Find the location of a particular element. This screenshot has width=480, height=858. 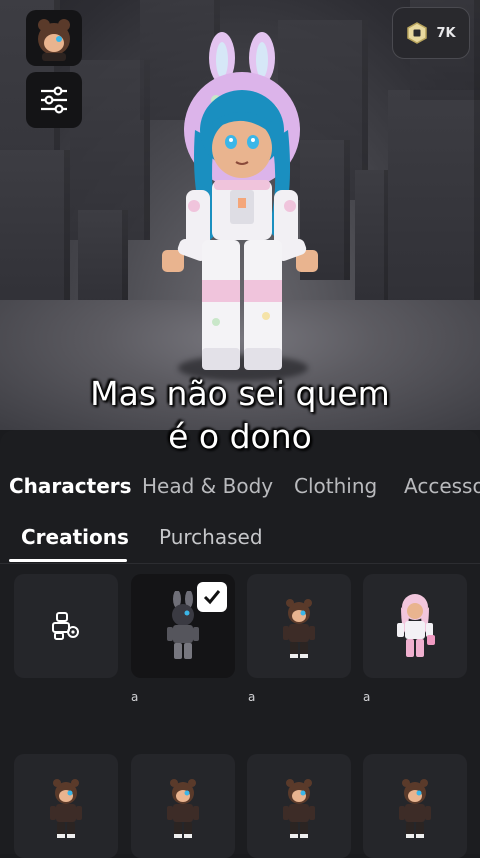

avatar-thumbnail-button is located at coordinates (54, 38).